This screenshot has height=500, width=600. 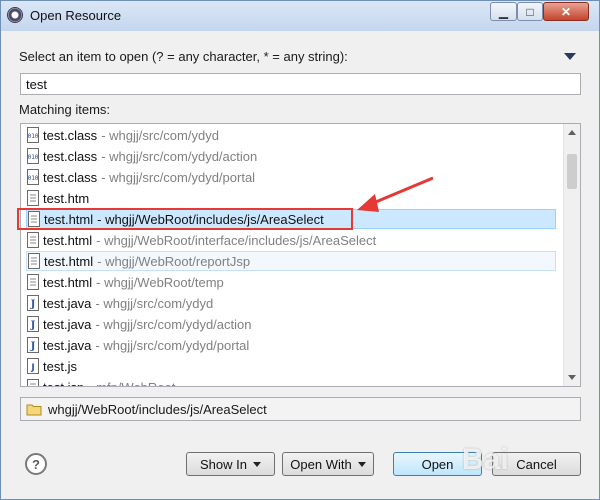 I want to click on minimize-button: ▁, so click(x=503, y=11).